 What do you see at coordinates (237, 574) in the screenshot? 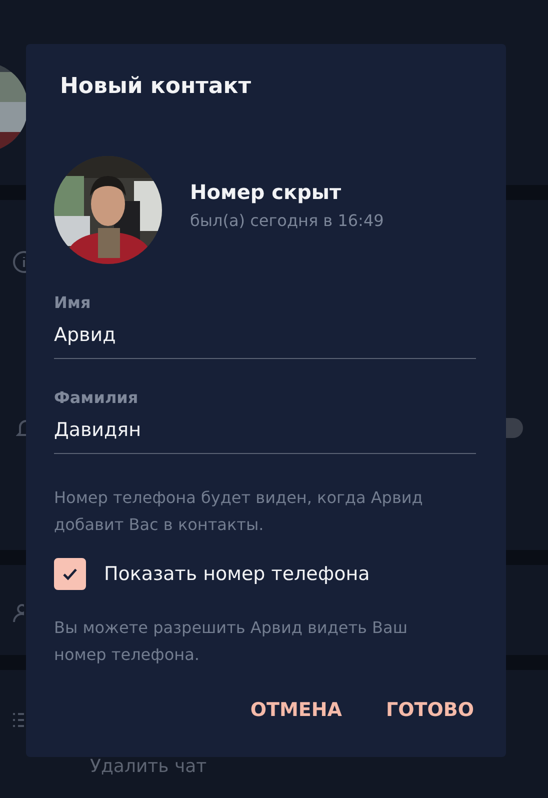
I see `checkbox-label: Показать номер телефона` at bounding box center [237, 574].